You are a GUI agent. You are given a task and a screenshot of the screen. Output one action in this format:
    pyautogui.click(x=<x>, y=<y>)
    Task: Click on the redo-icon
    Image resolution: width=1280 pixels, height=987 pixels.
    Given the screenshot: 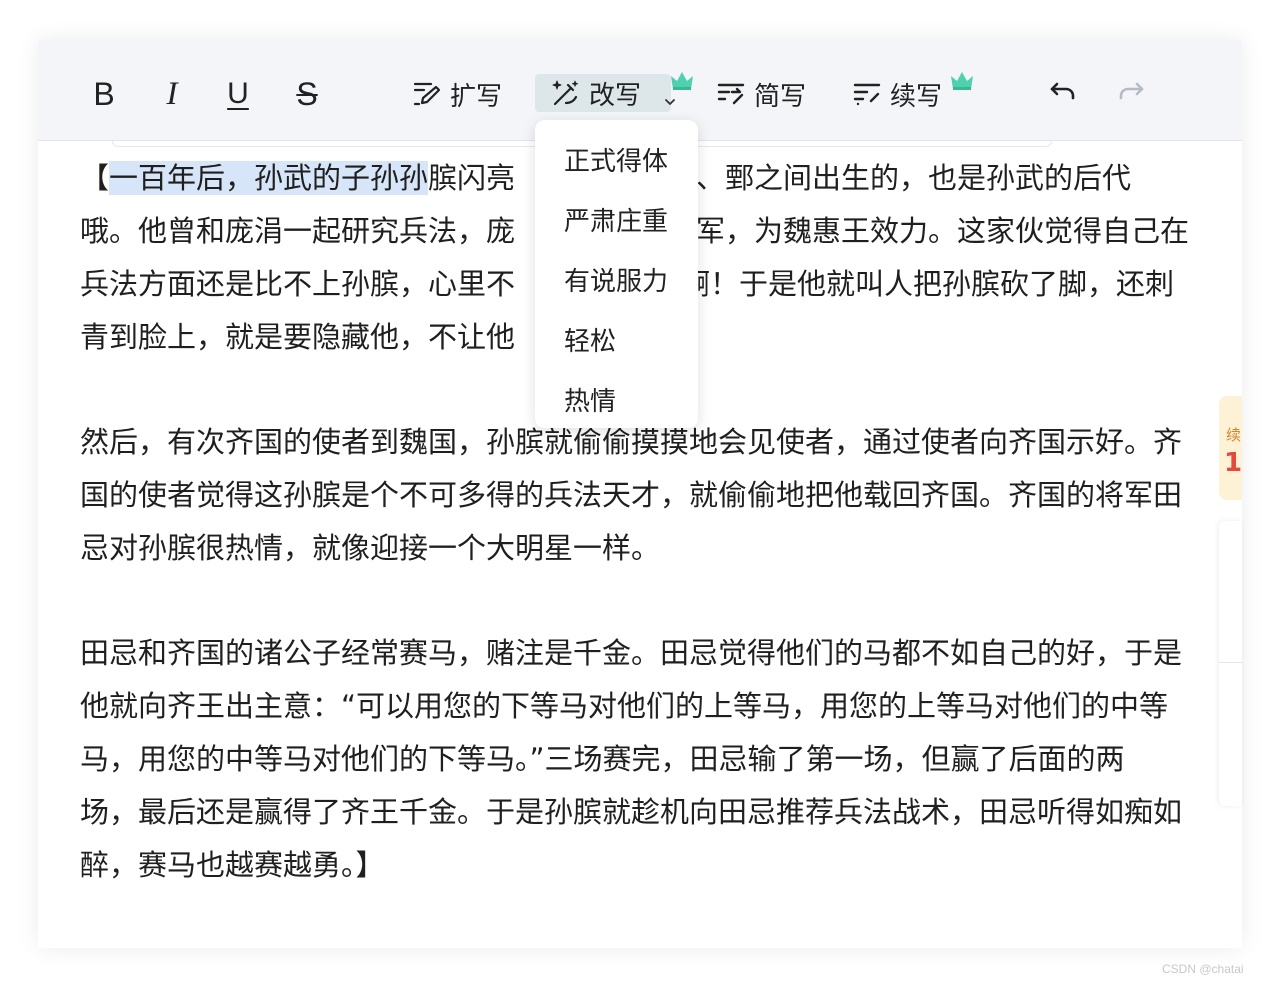 What is the action you would take?
    pyautogui.click(x=1131, y=91)
    